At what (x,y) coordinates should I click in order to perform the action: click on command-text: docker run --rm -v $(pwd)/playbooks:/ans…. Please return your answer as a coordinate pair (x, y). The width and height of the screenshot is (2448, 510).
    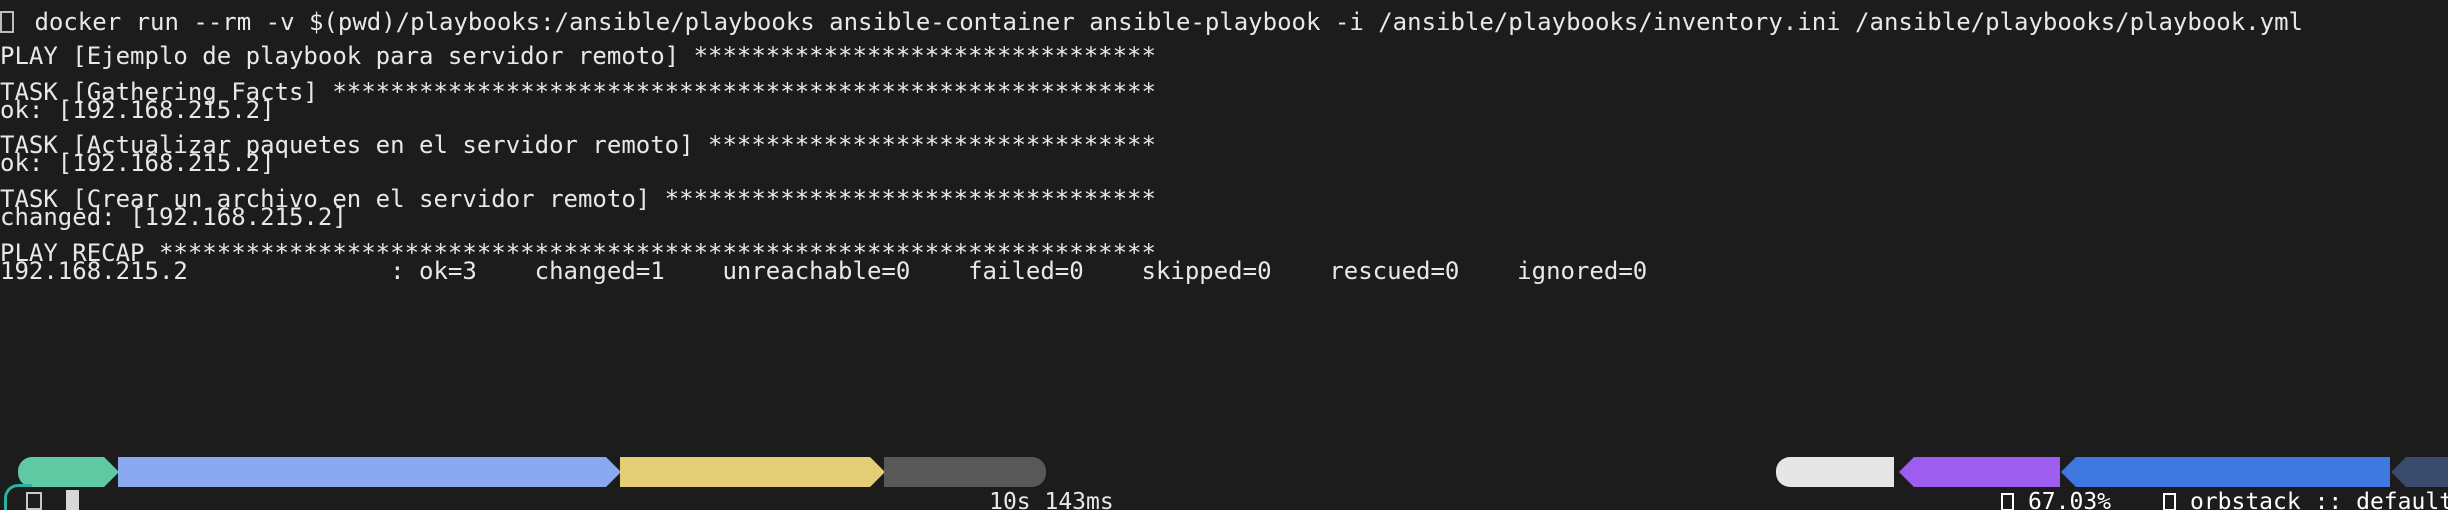
    Looking at the image, I should click on (1161, 22).